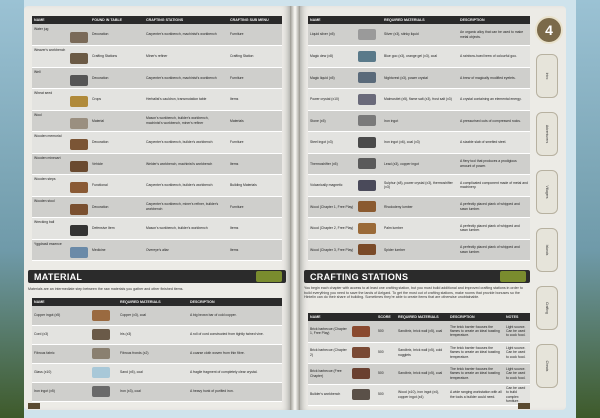 This screenshot has height=418, width=600. Describe the element at coordinates (186, 20) in the screenshot. I see `header-stations: CRAFTING STATIONS` at that location.